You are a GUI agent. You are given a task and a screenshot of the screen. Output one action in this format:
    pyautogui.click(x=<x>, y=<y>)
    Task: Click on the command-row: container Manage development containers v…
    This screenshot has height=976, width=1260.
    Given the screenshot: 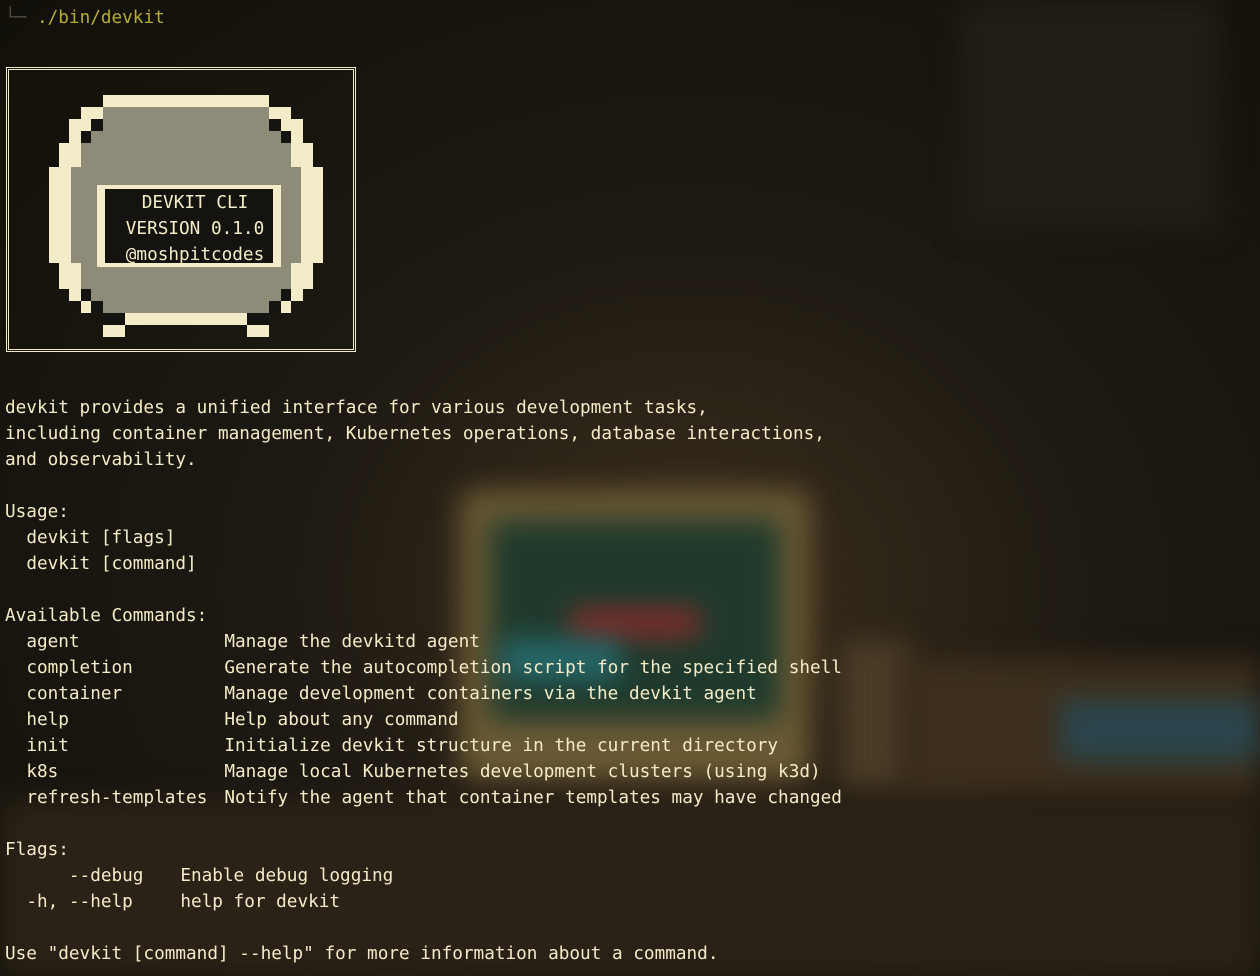 What is the action you would take?
    pyautogui.click(x=381, y=694)
    